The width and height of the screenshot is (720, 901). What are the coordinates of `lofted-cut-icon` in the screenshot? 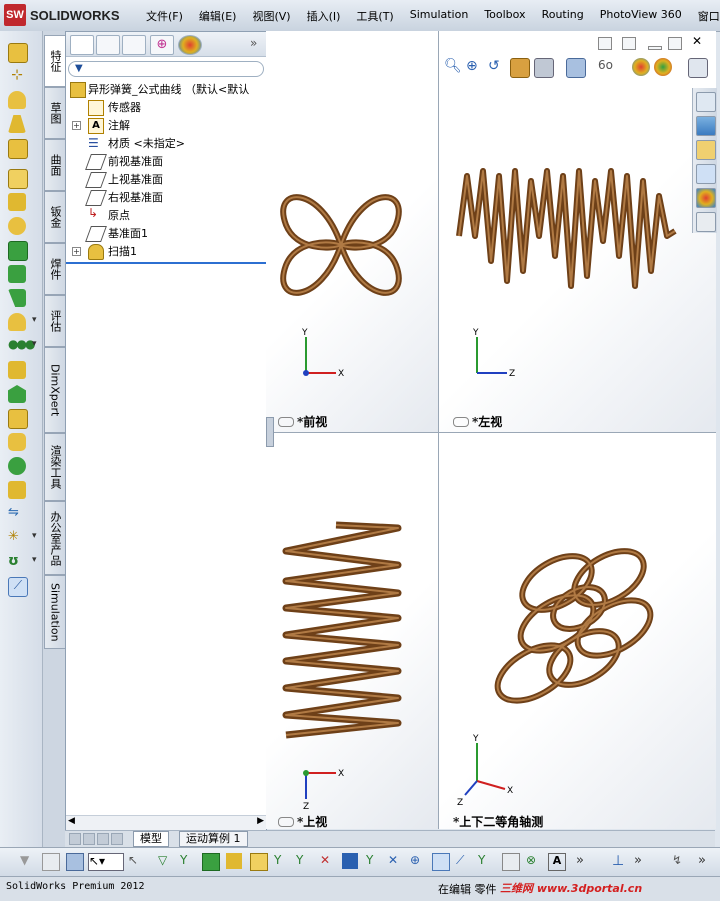 It's located at (17, 274).